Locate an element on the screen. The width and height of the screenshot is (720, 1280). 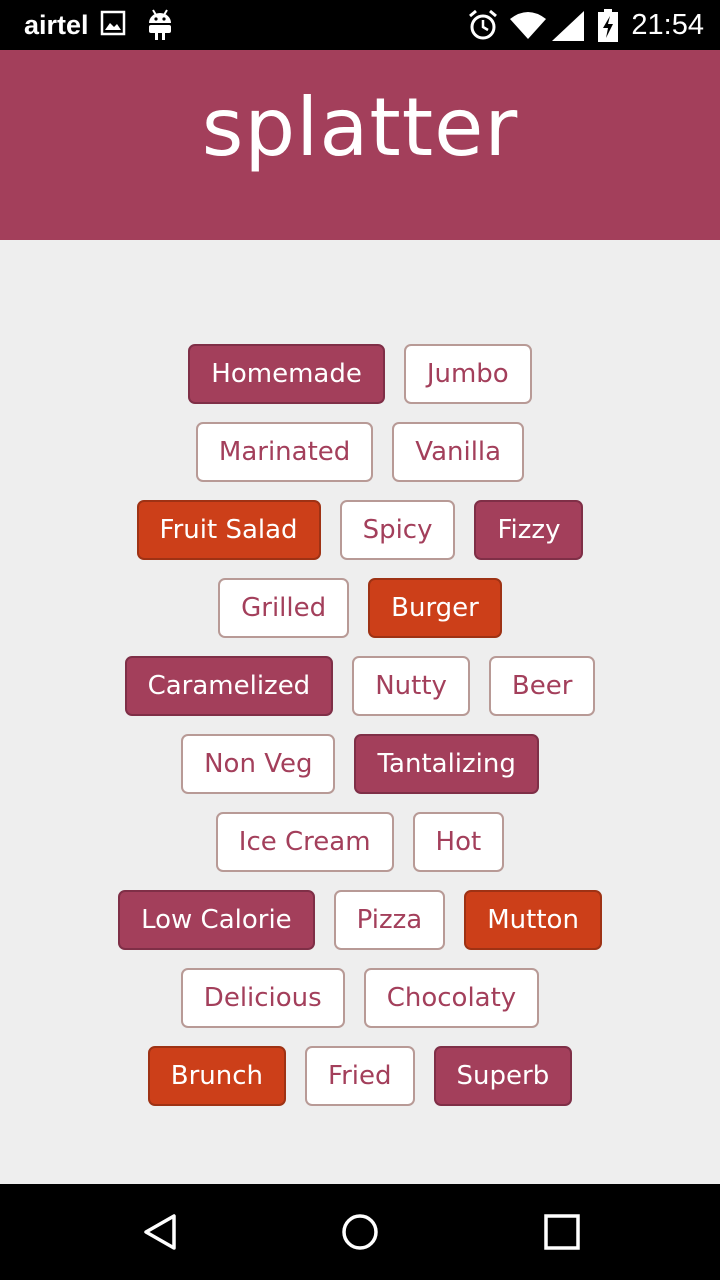
tag-beer-button: Beer is located at coordinates (542, 686).